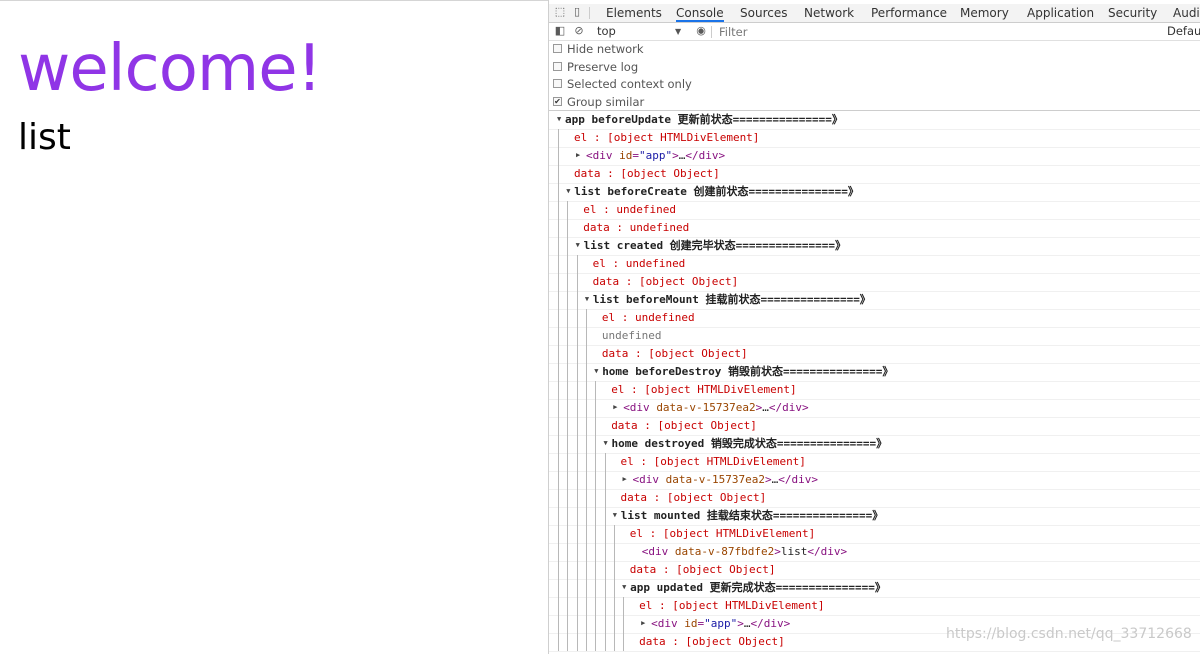 The height and width of the screenshot is (654, 1200). I want to click on attr-name: id, so click(691, 623).